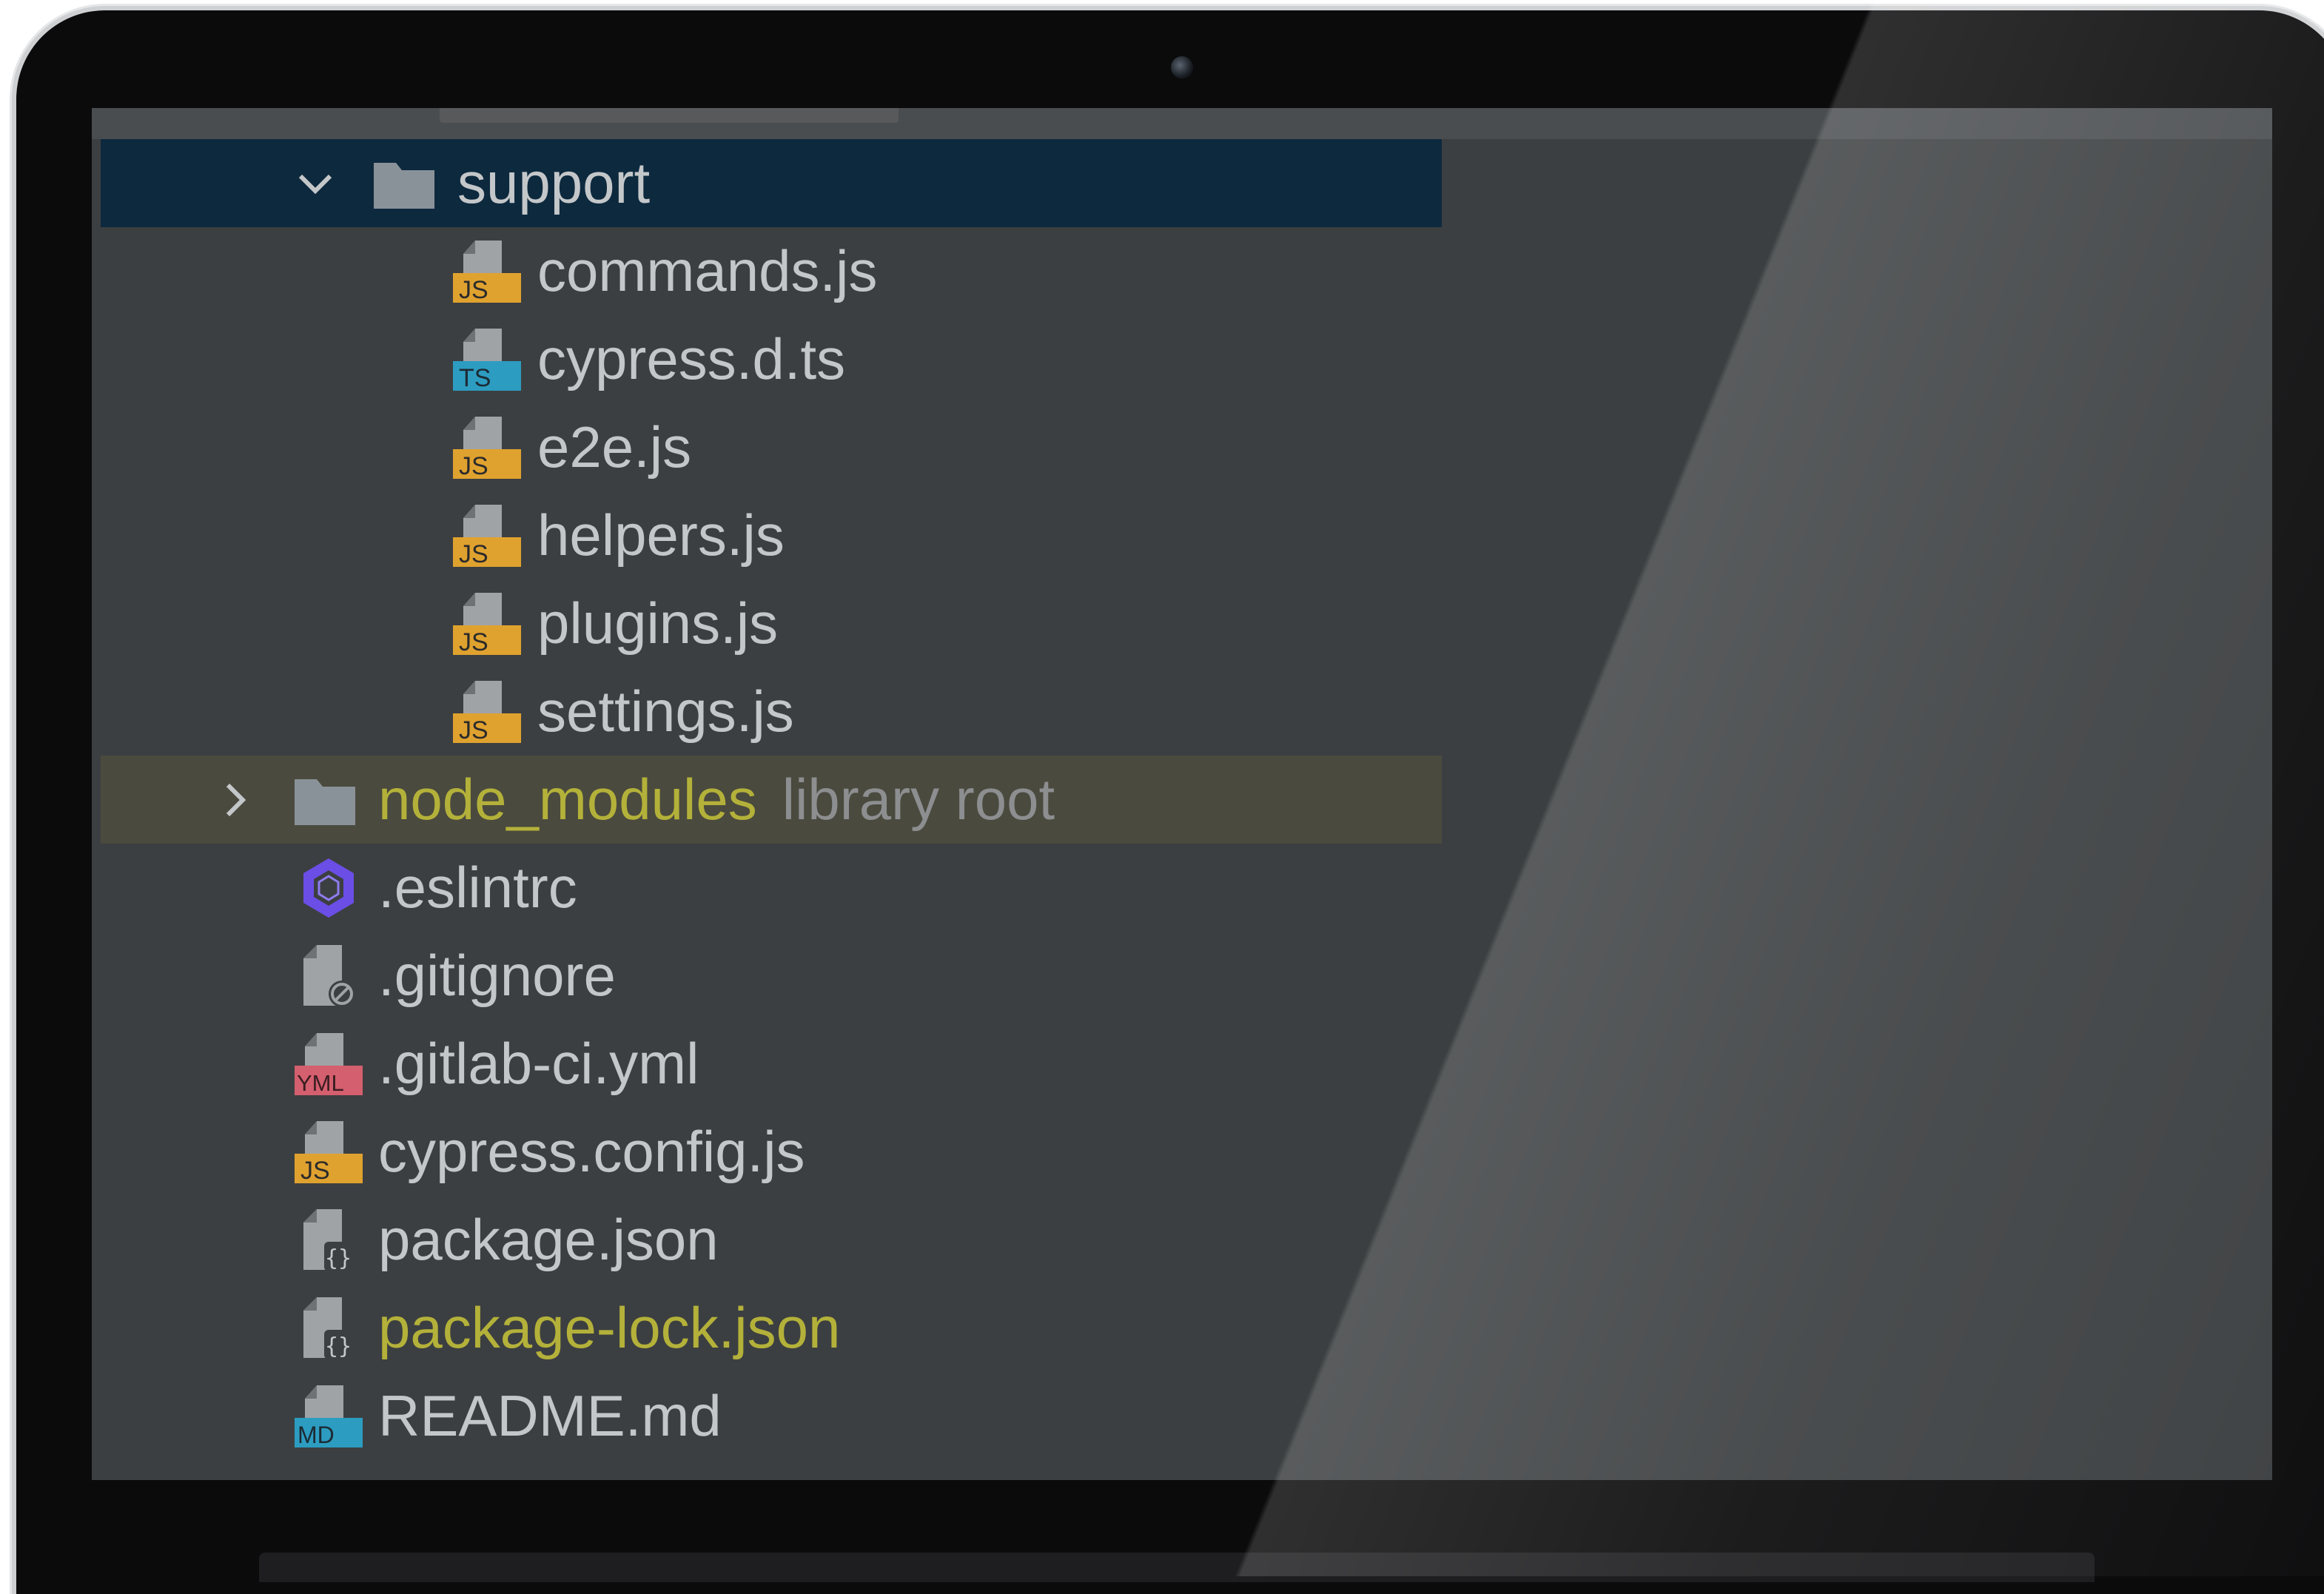  Describe the element at coordinates (548, 1239) in the screenshot. I see `tree-item-label: package.json` at that location.